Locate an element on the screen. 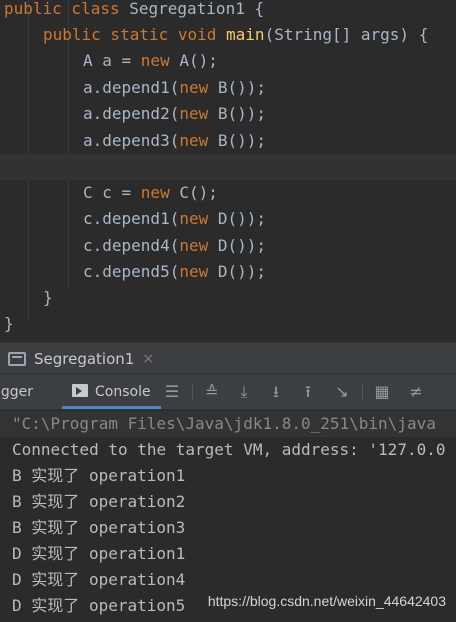 The image size is (456, 622). output-line: D 实现了 operation1 is located at coordinates (99, 553).